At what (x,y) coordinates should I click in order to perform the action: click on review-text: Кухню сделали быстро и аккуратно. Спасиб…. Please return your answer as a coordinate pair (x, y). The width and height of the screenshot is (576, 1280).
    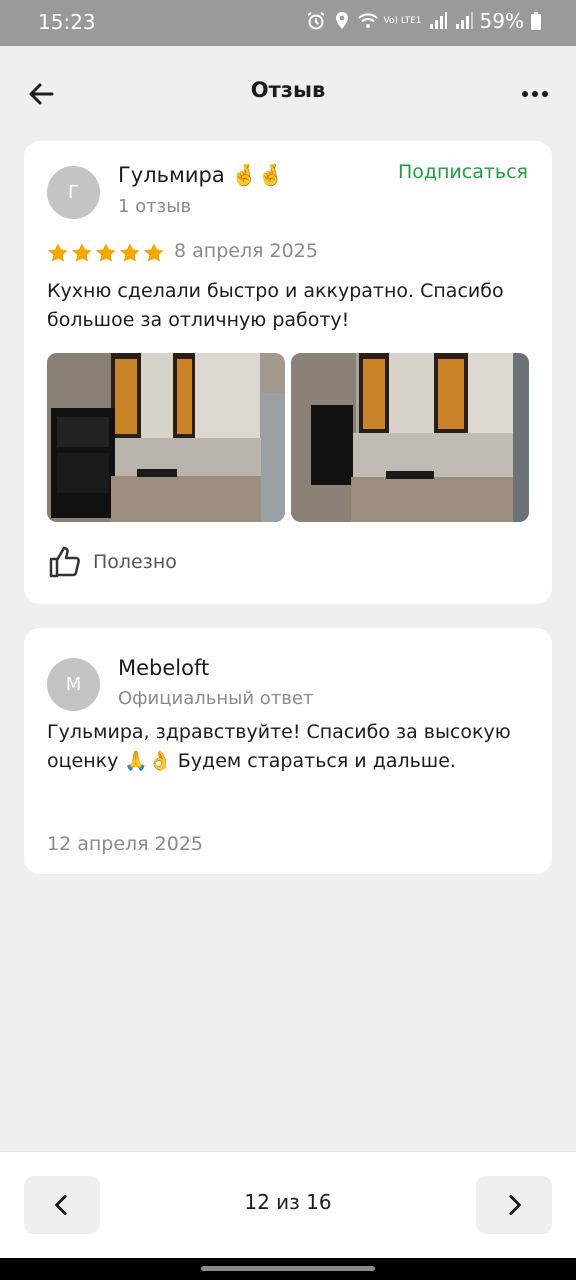
    Looking at the image, I should click on (275, 305).